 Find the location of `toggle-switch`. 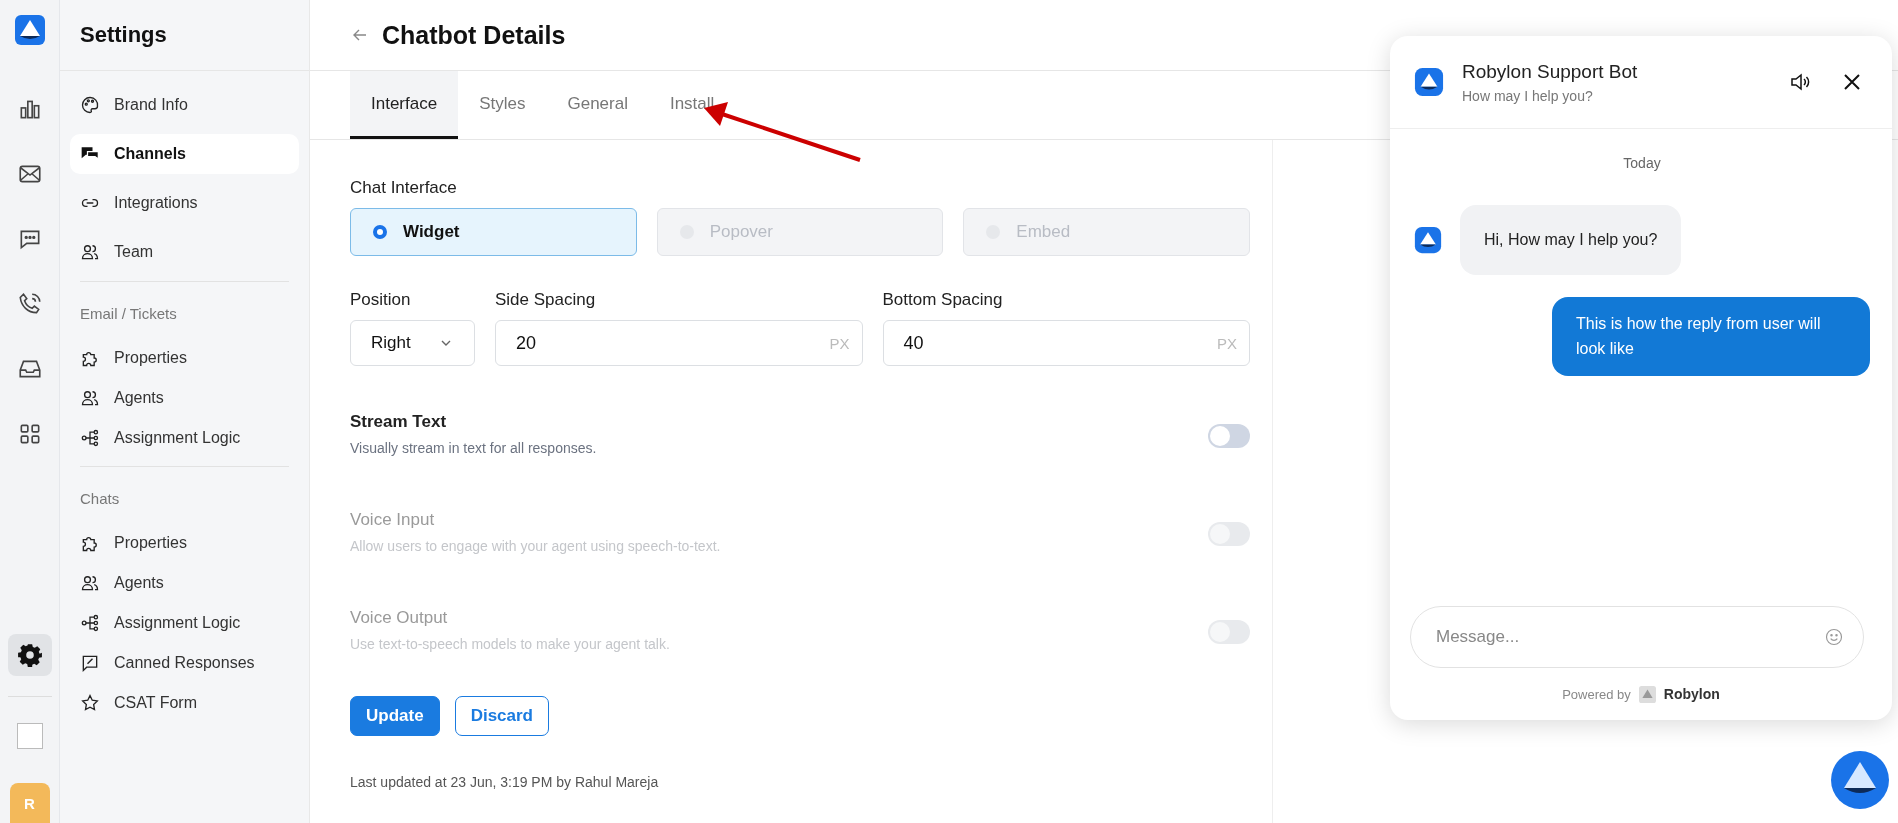

toggle-switch is located at coordinates (1229, 436).